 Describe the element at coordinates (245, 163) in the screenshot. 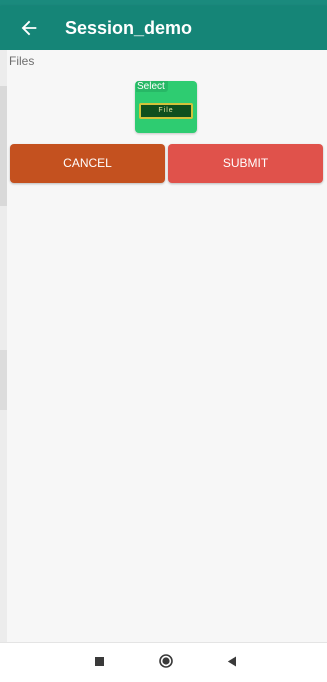

I see `submit-button: SUBMIT` at that location.